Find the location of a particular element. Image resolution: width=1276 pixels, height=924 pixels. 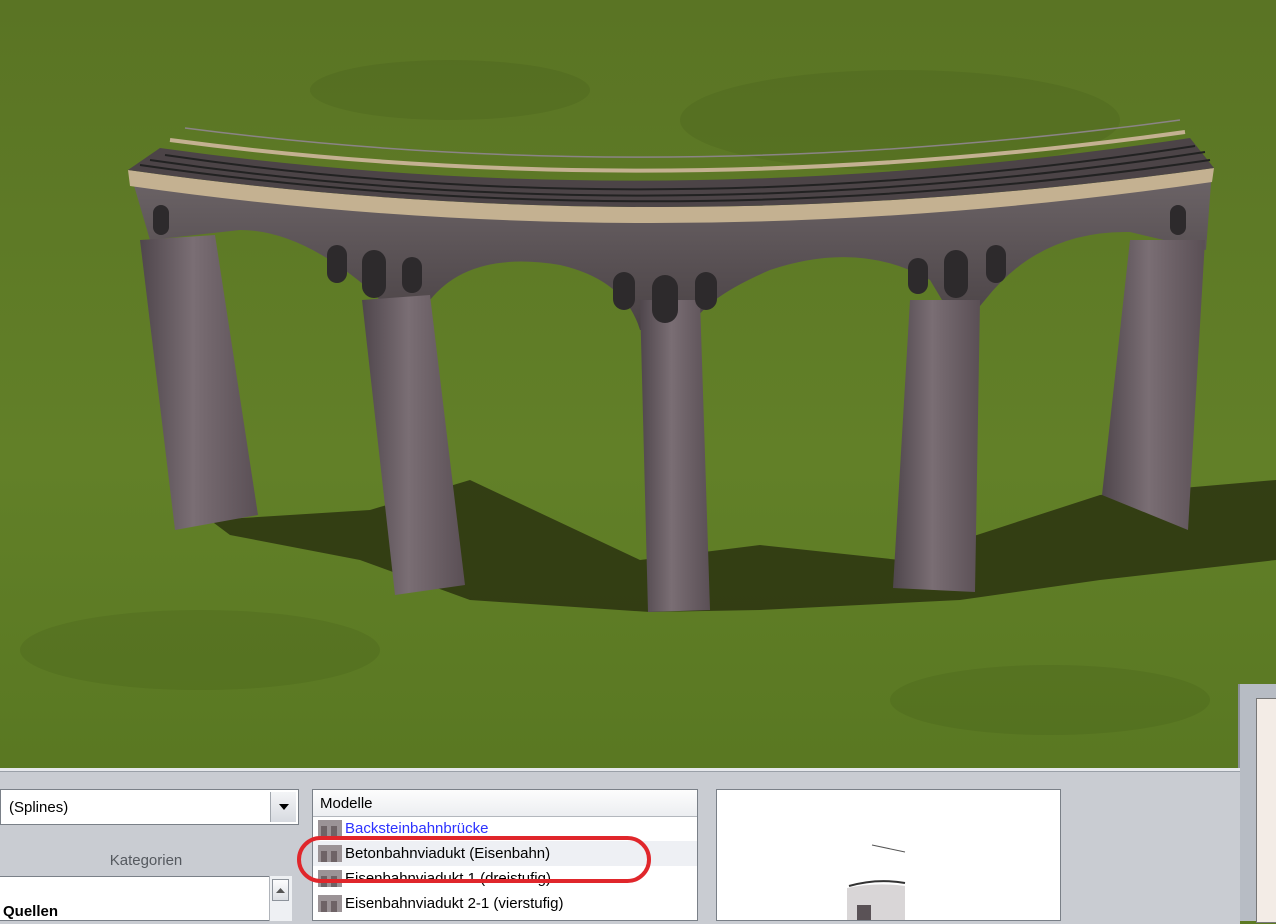

side-panel-content is located at coordinates (1266, 810).